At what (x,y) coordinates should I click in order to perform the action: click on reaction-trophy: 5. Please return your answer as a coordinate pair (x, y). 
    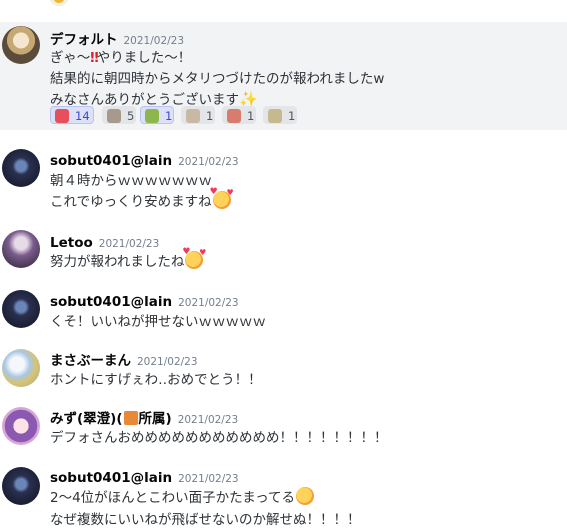
    Looking at the image, I should click on (119, 115).